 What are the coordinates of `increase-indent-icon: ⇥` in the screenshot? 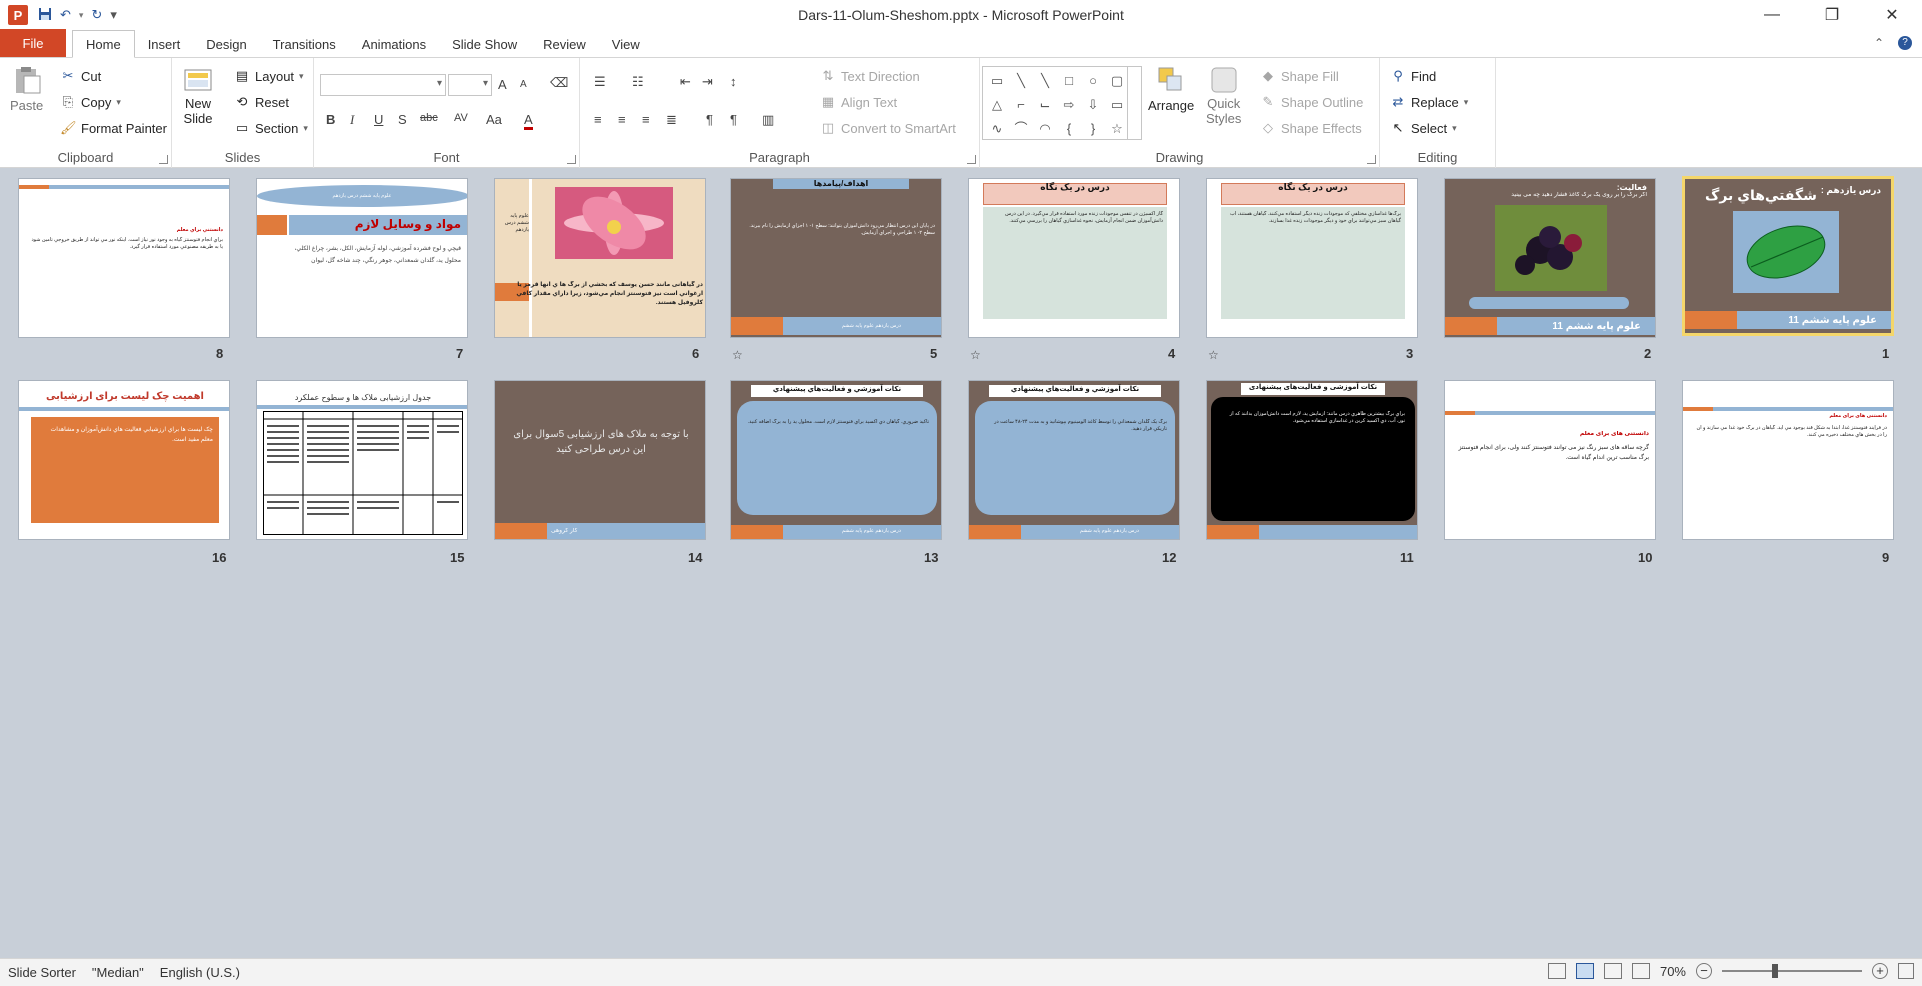 It's located at (707, 82).